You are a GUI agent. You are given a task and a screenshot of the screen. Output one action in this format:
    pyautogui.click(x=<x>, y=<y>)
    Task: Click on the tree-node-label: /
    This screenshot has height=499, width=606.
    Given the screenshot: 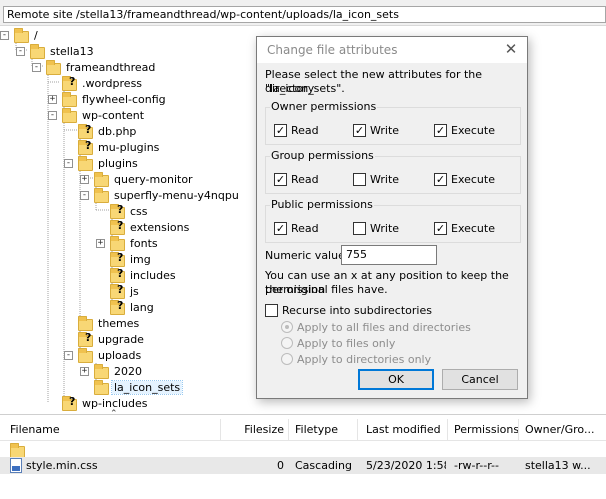 What is the action you would take?
    pyautogui.click(x=36, y=35)
    